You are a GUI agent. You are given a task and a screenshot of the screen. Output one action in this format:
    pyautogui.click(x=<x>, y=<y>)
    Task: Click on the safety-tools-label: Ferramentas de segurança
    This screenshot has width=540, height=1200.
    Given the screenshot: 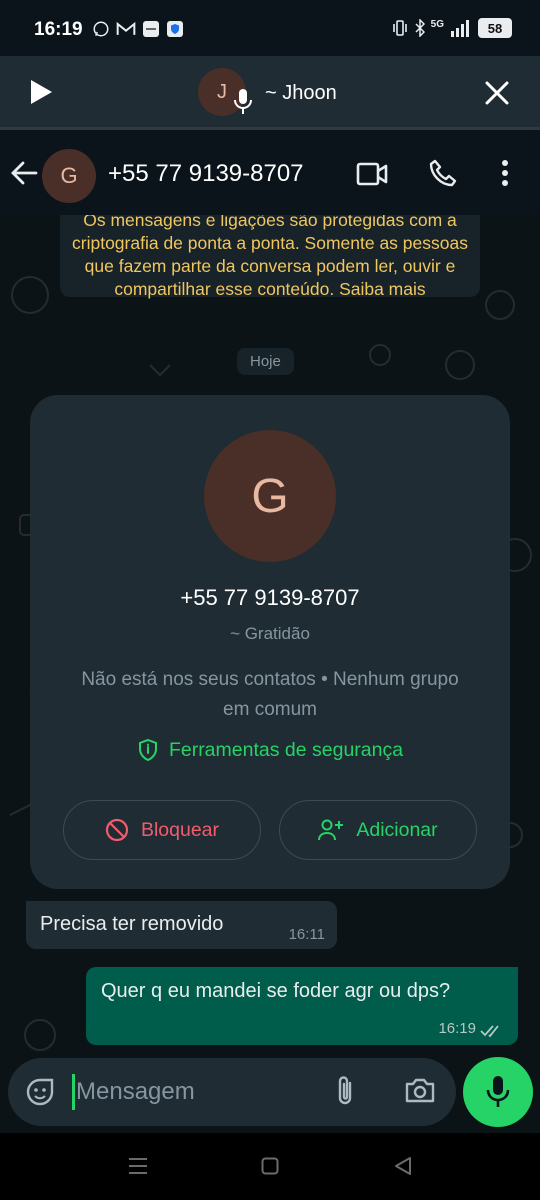 What is the action you would take?
    pyautogui.click(x=286, y=749)
    